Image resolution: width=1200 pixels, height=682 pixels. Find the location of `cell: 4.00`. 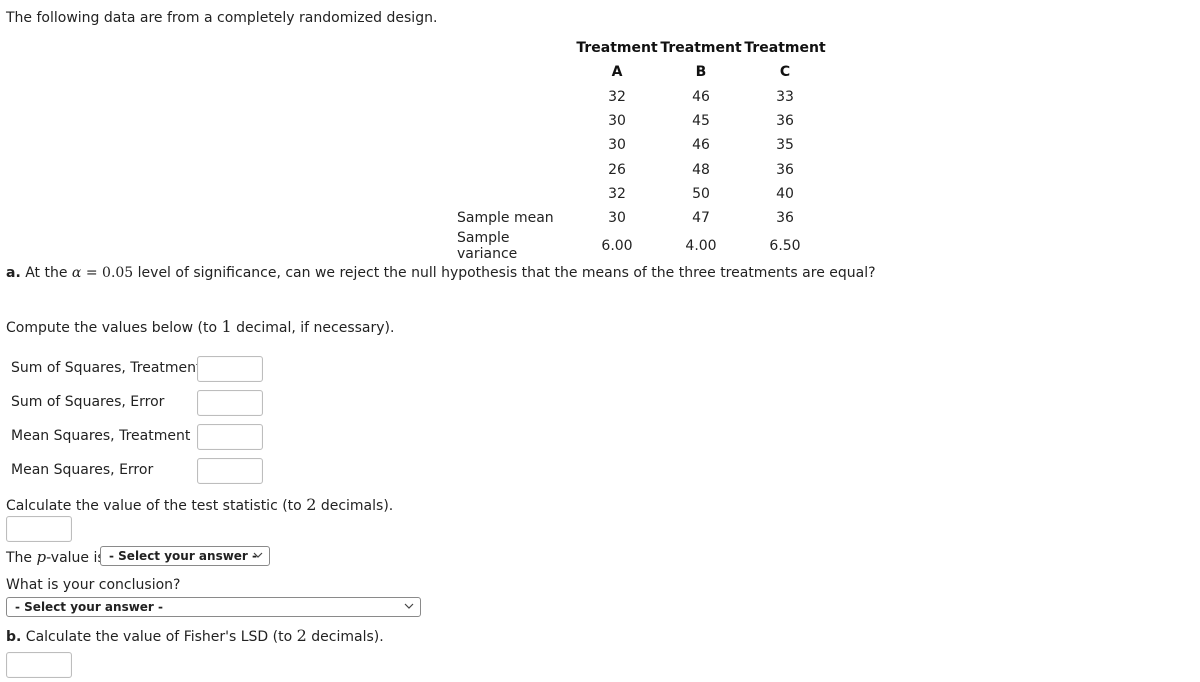

cell: 4.00 is located at coordinates (701, 246).